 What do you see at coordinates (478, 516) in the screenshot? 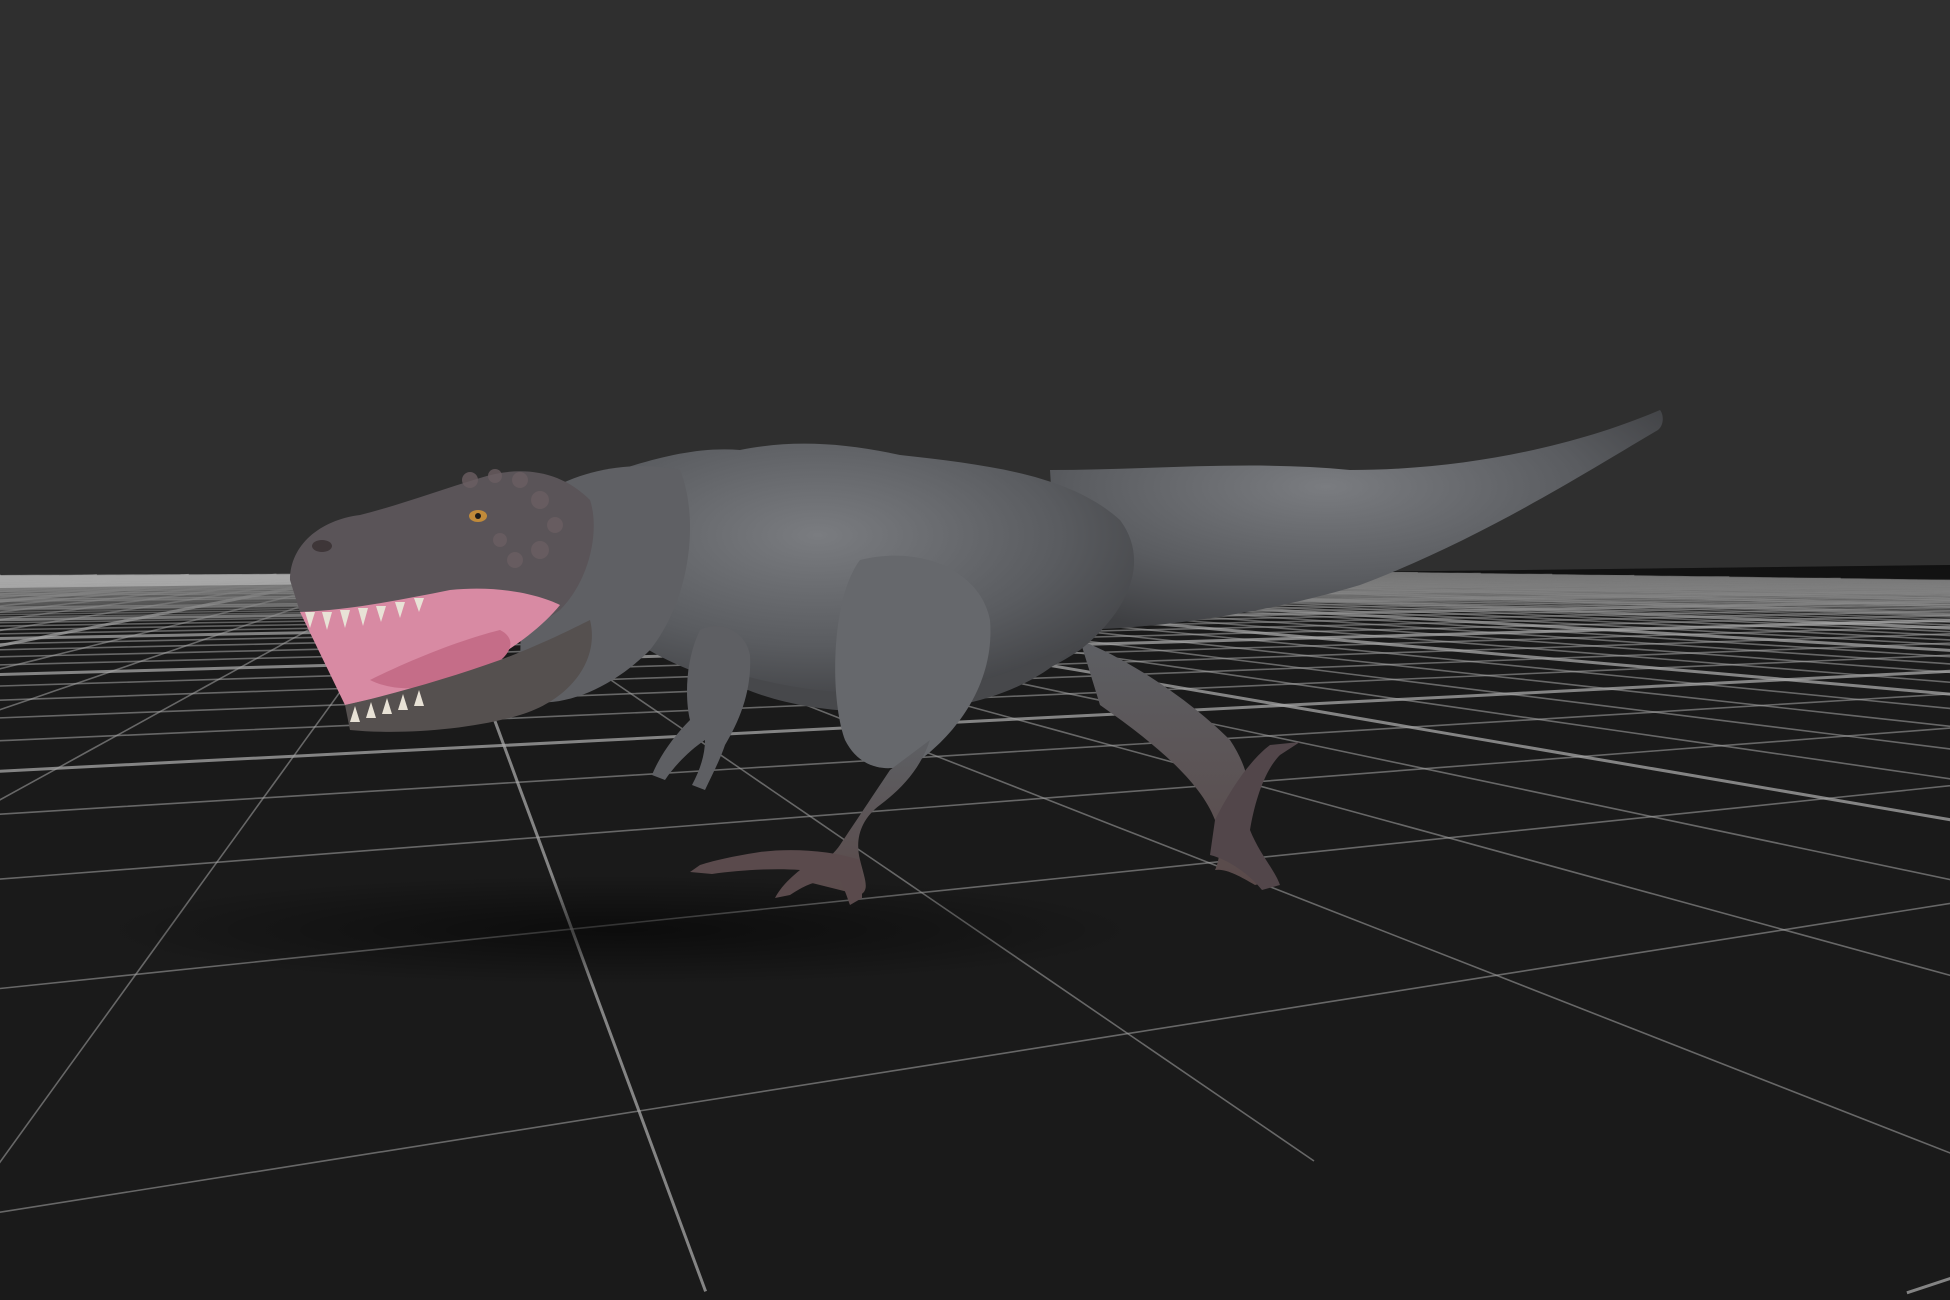
I see `pupil` at bounding box center [478, 516].